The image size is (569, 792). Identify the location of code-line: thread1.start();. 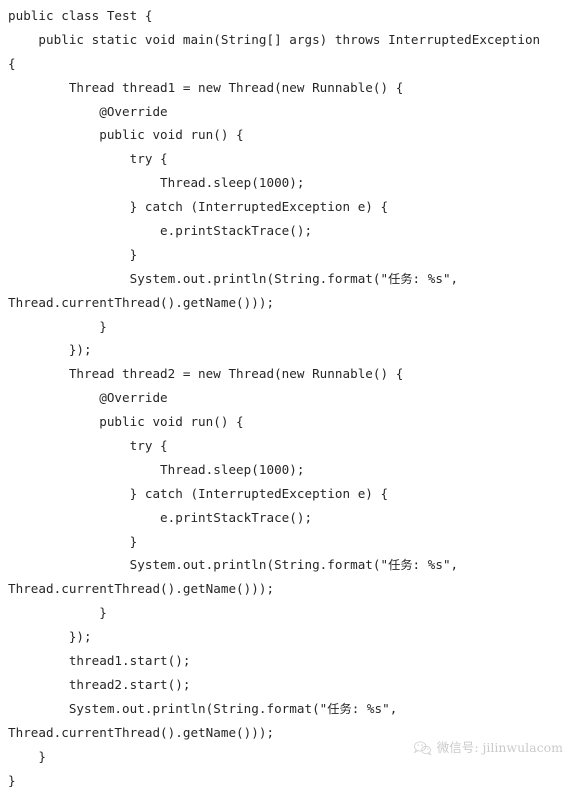
(284, 661).